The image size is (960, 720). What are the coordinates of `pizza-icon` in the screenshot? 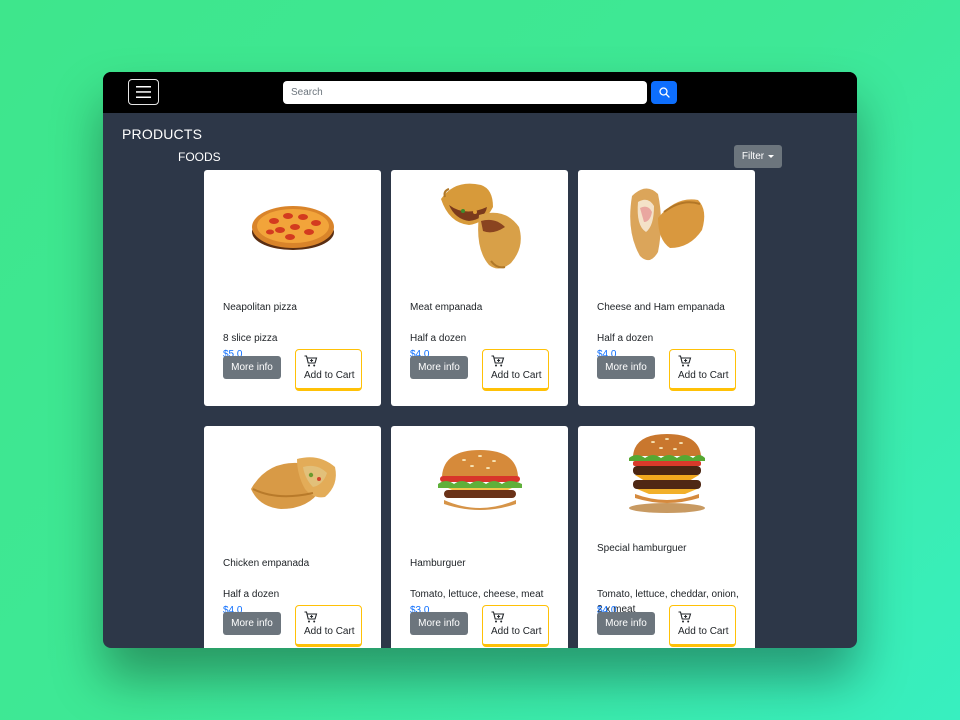 It's located at (292, 228).